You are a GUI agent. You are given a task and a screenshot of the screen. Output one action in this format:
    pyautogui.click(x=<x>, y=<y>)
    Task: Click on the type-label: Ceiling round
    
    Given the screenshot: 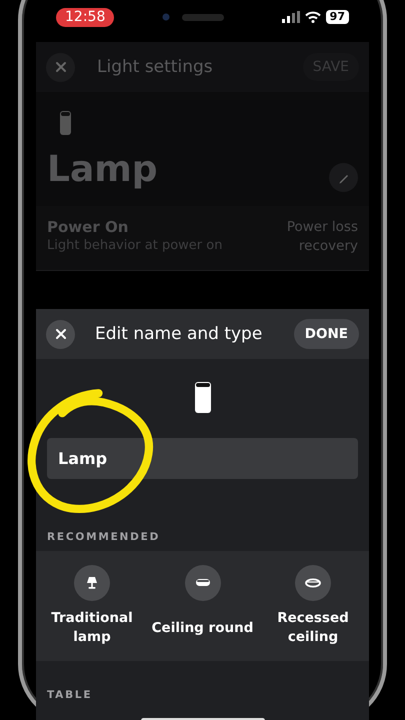 What is the action you would take?
    pyautogui.click(x=203, y=628)
    